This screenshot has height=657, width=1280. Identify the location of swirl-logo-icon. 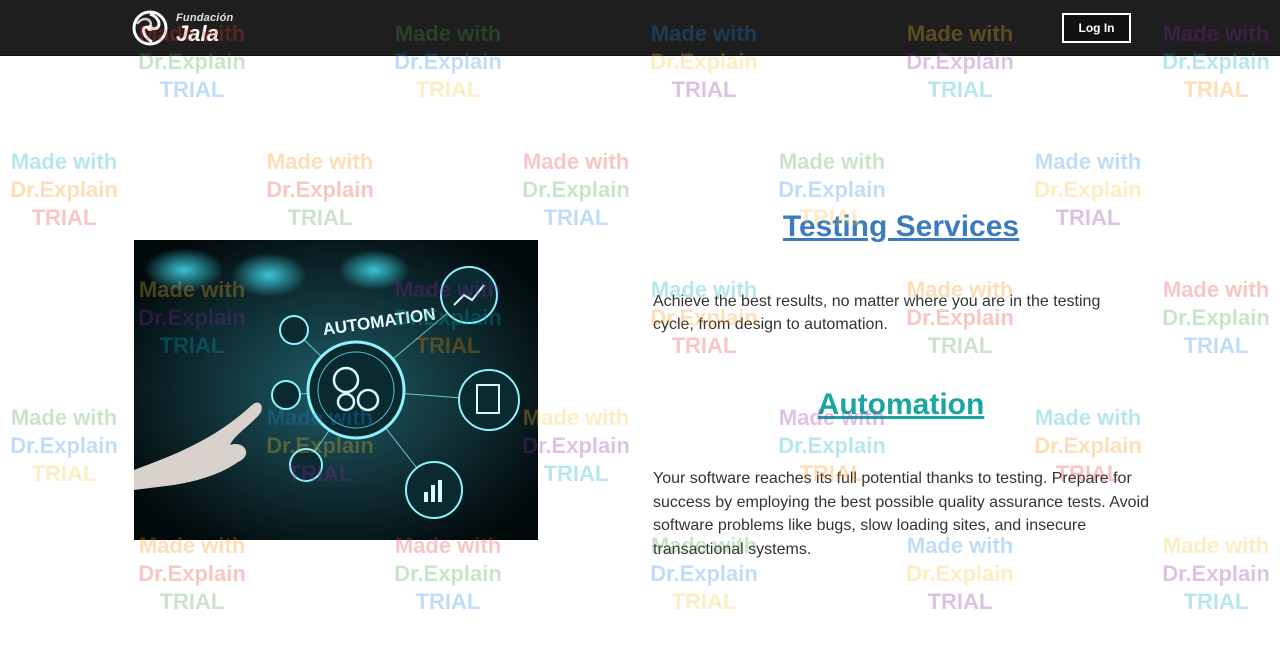
(150, 28).